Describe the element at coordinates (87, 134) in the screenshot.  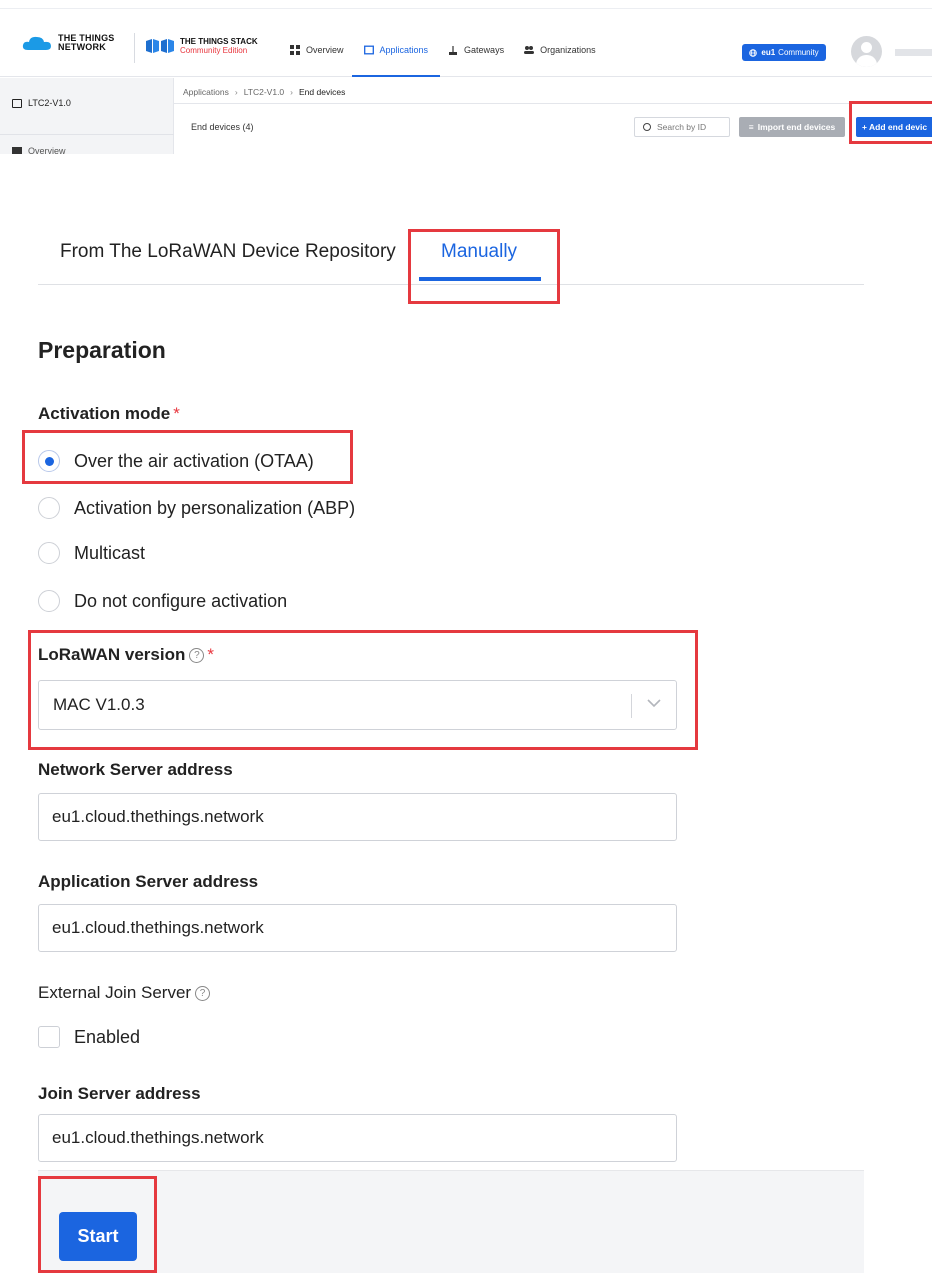
I see `sidebar-divider` at that location.